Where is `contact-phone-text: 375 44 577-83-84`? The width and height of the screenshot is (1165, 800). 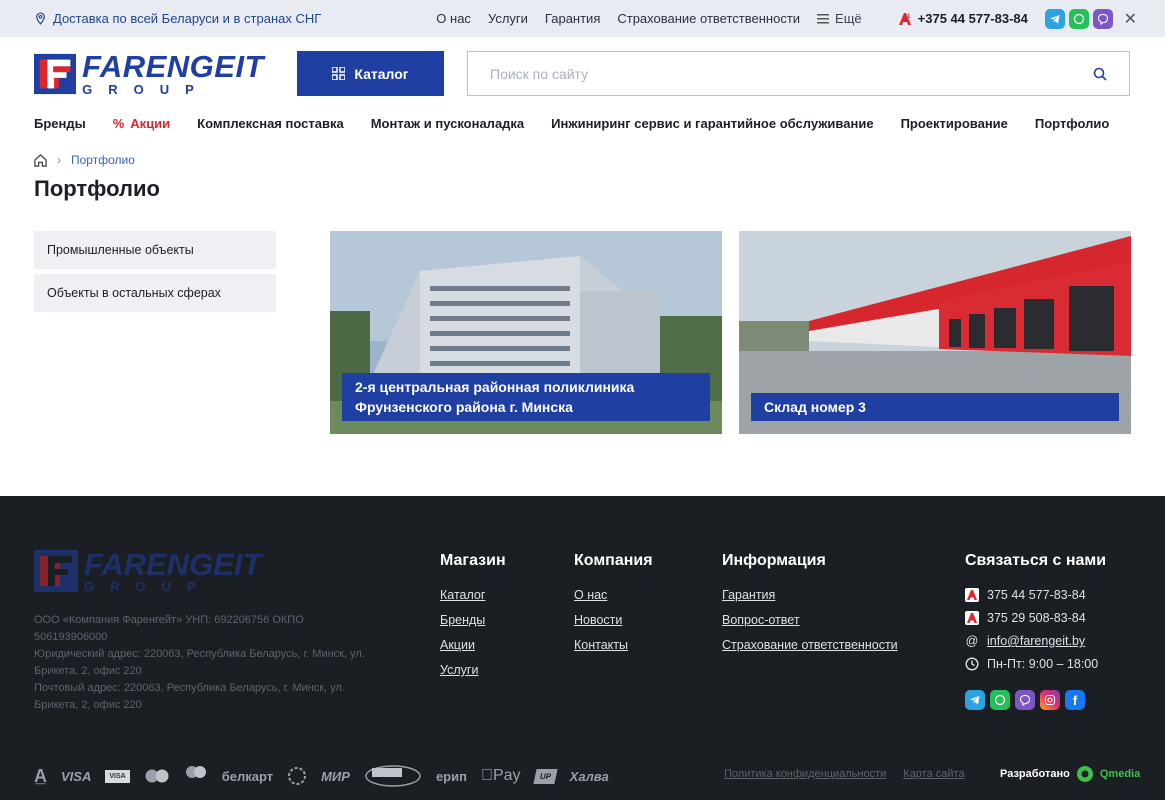
contact-phone-text: 375 44 577-83-84 is located at coordinates (1036, 595).